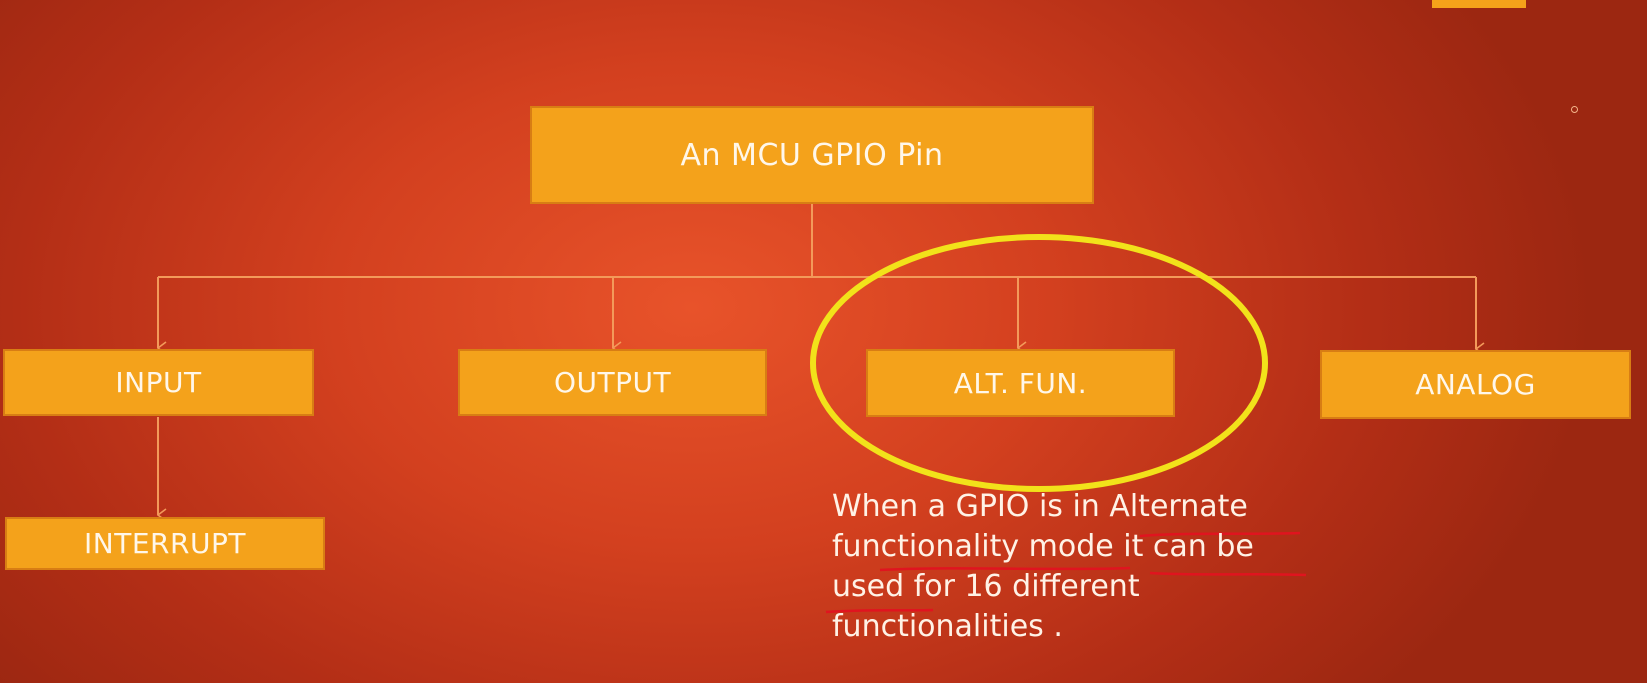 This screenshot has height=683, width=1647. What do you see at coordinates (986, 586) in the screenshot?
I see `note-line: used for 16 different` at bounding box center [986, 586].